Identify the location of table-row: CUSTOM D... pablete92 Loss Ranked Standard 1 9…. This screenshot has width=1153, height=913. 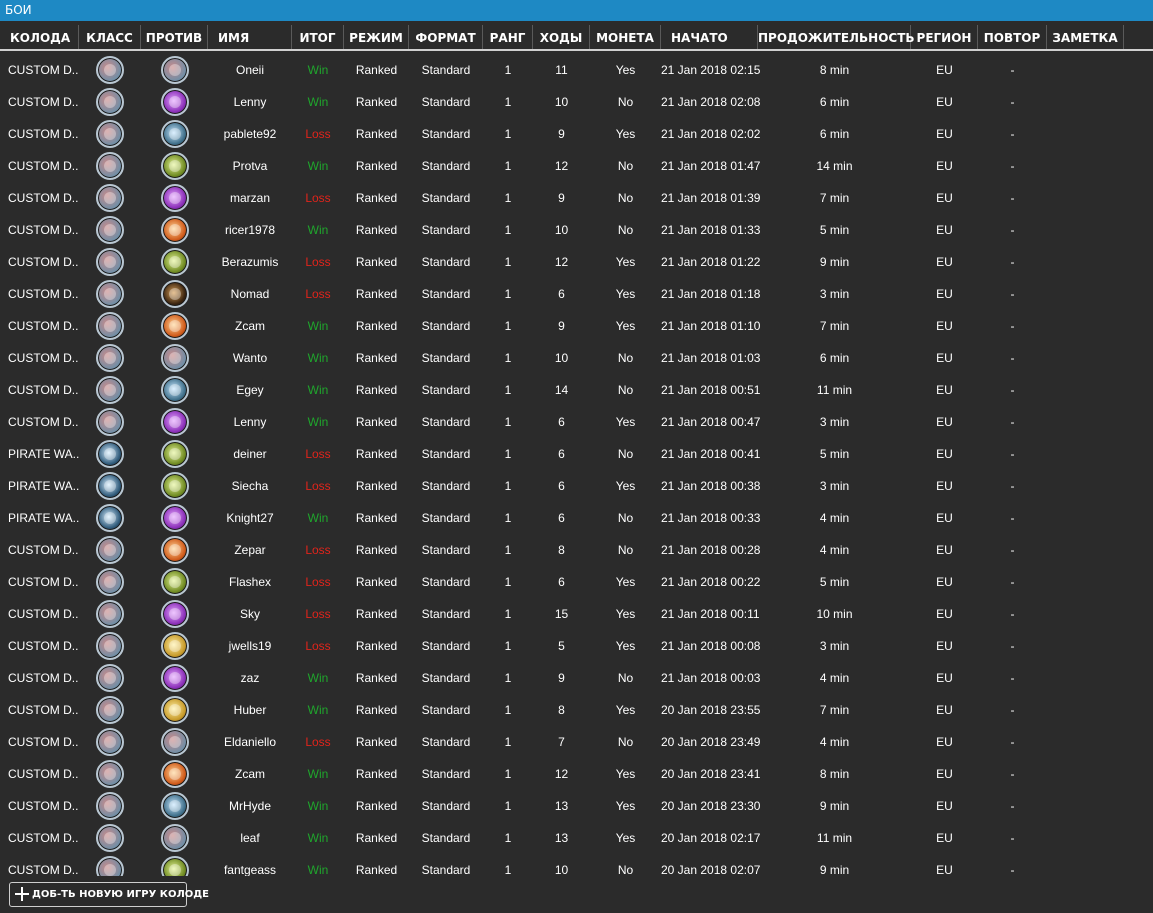
(576, 134).